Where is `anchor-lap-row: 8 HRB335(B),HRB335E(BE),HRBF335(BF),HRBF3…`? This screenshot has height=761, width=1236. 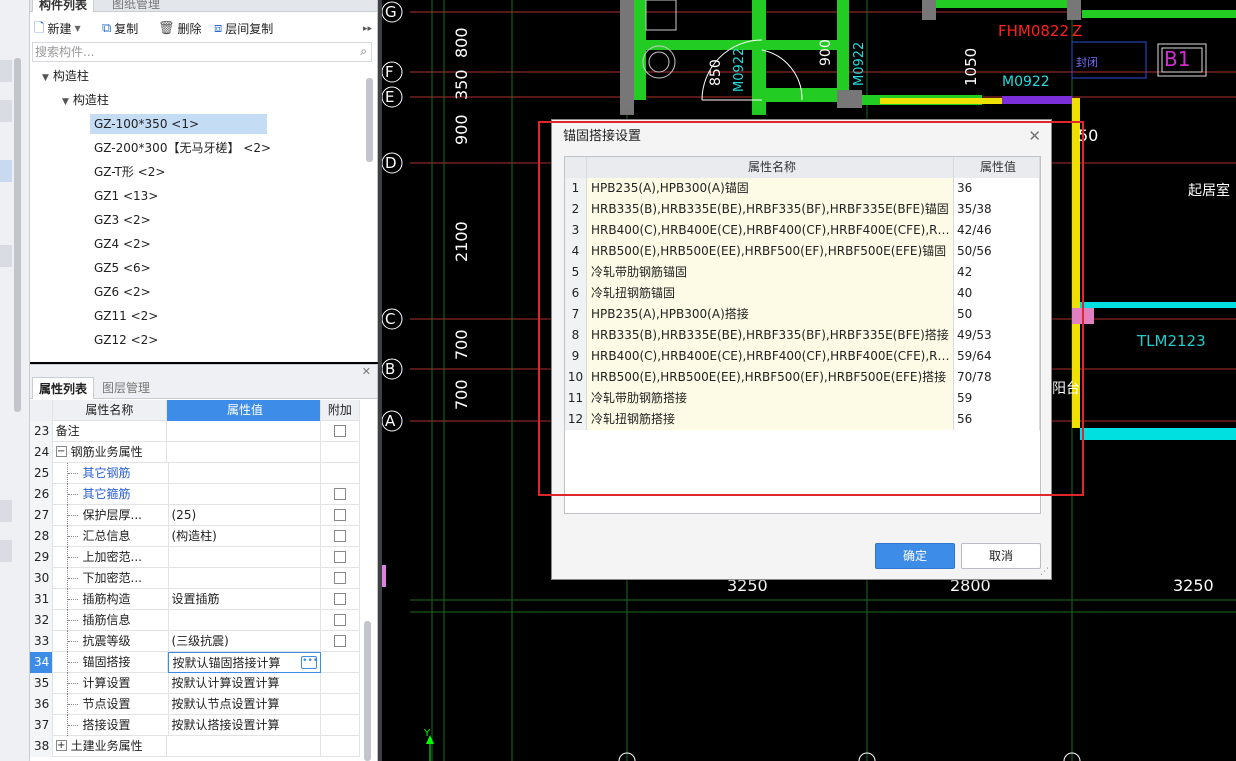 anchor-lap-row: 8 HRB335(B),HRB335E(BE),HRBF335(BF),HRBF3… is located at coordinates (802, 335).